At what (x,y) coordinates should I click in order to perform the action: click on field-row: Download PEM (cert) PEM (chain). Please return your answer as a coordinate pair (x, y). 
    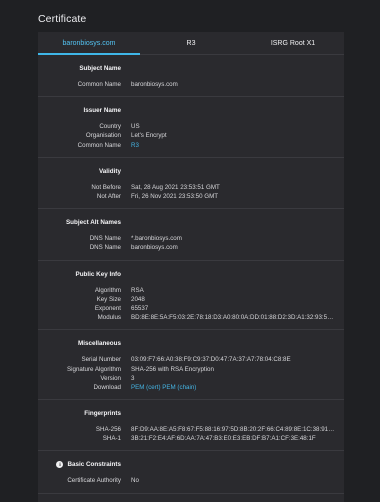
    Looking at the image, I should click on (191, 387).